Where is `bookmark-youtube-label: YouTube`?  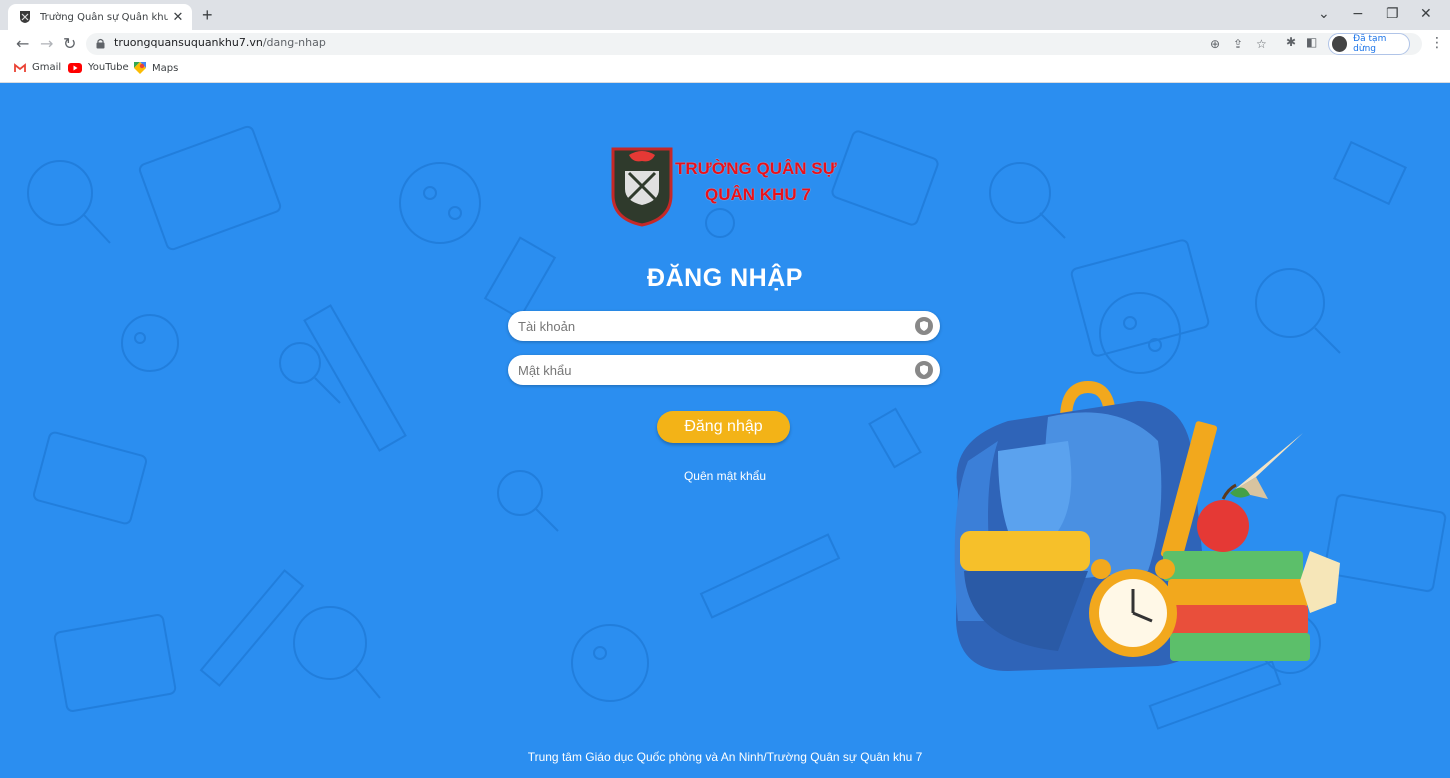
bookmark-youtube-label: YouTube is located at coordinates (108, 67).